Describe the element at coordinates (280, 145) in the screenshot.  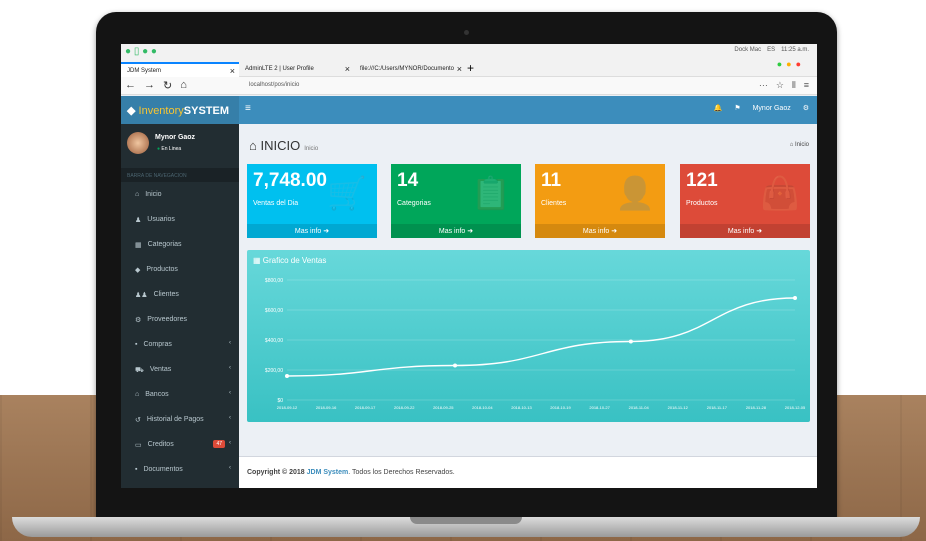
I see `page-title-text: INICIO` at that location.